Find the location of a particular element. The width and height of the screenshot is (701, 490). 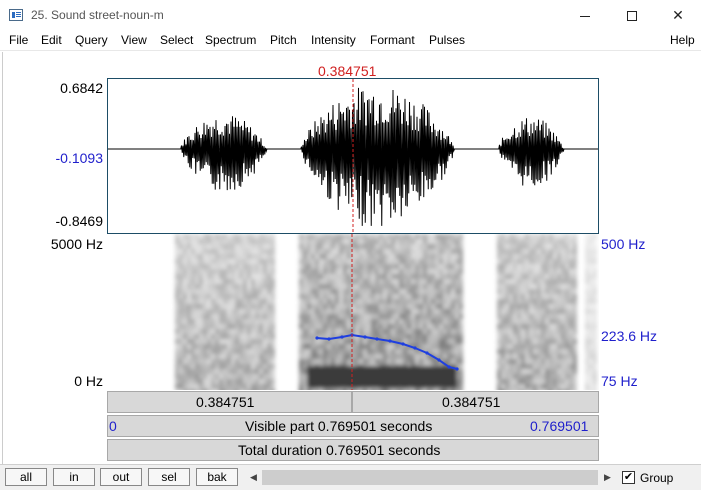

menu-pulses: Pulses is located at coordinates (447, 40).